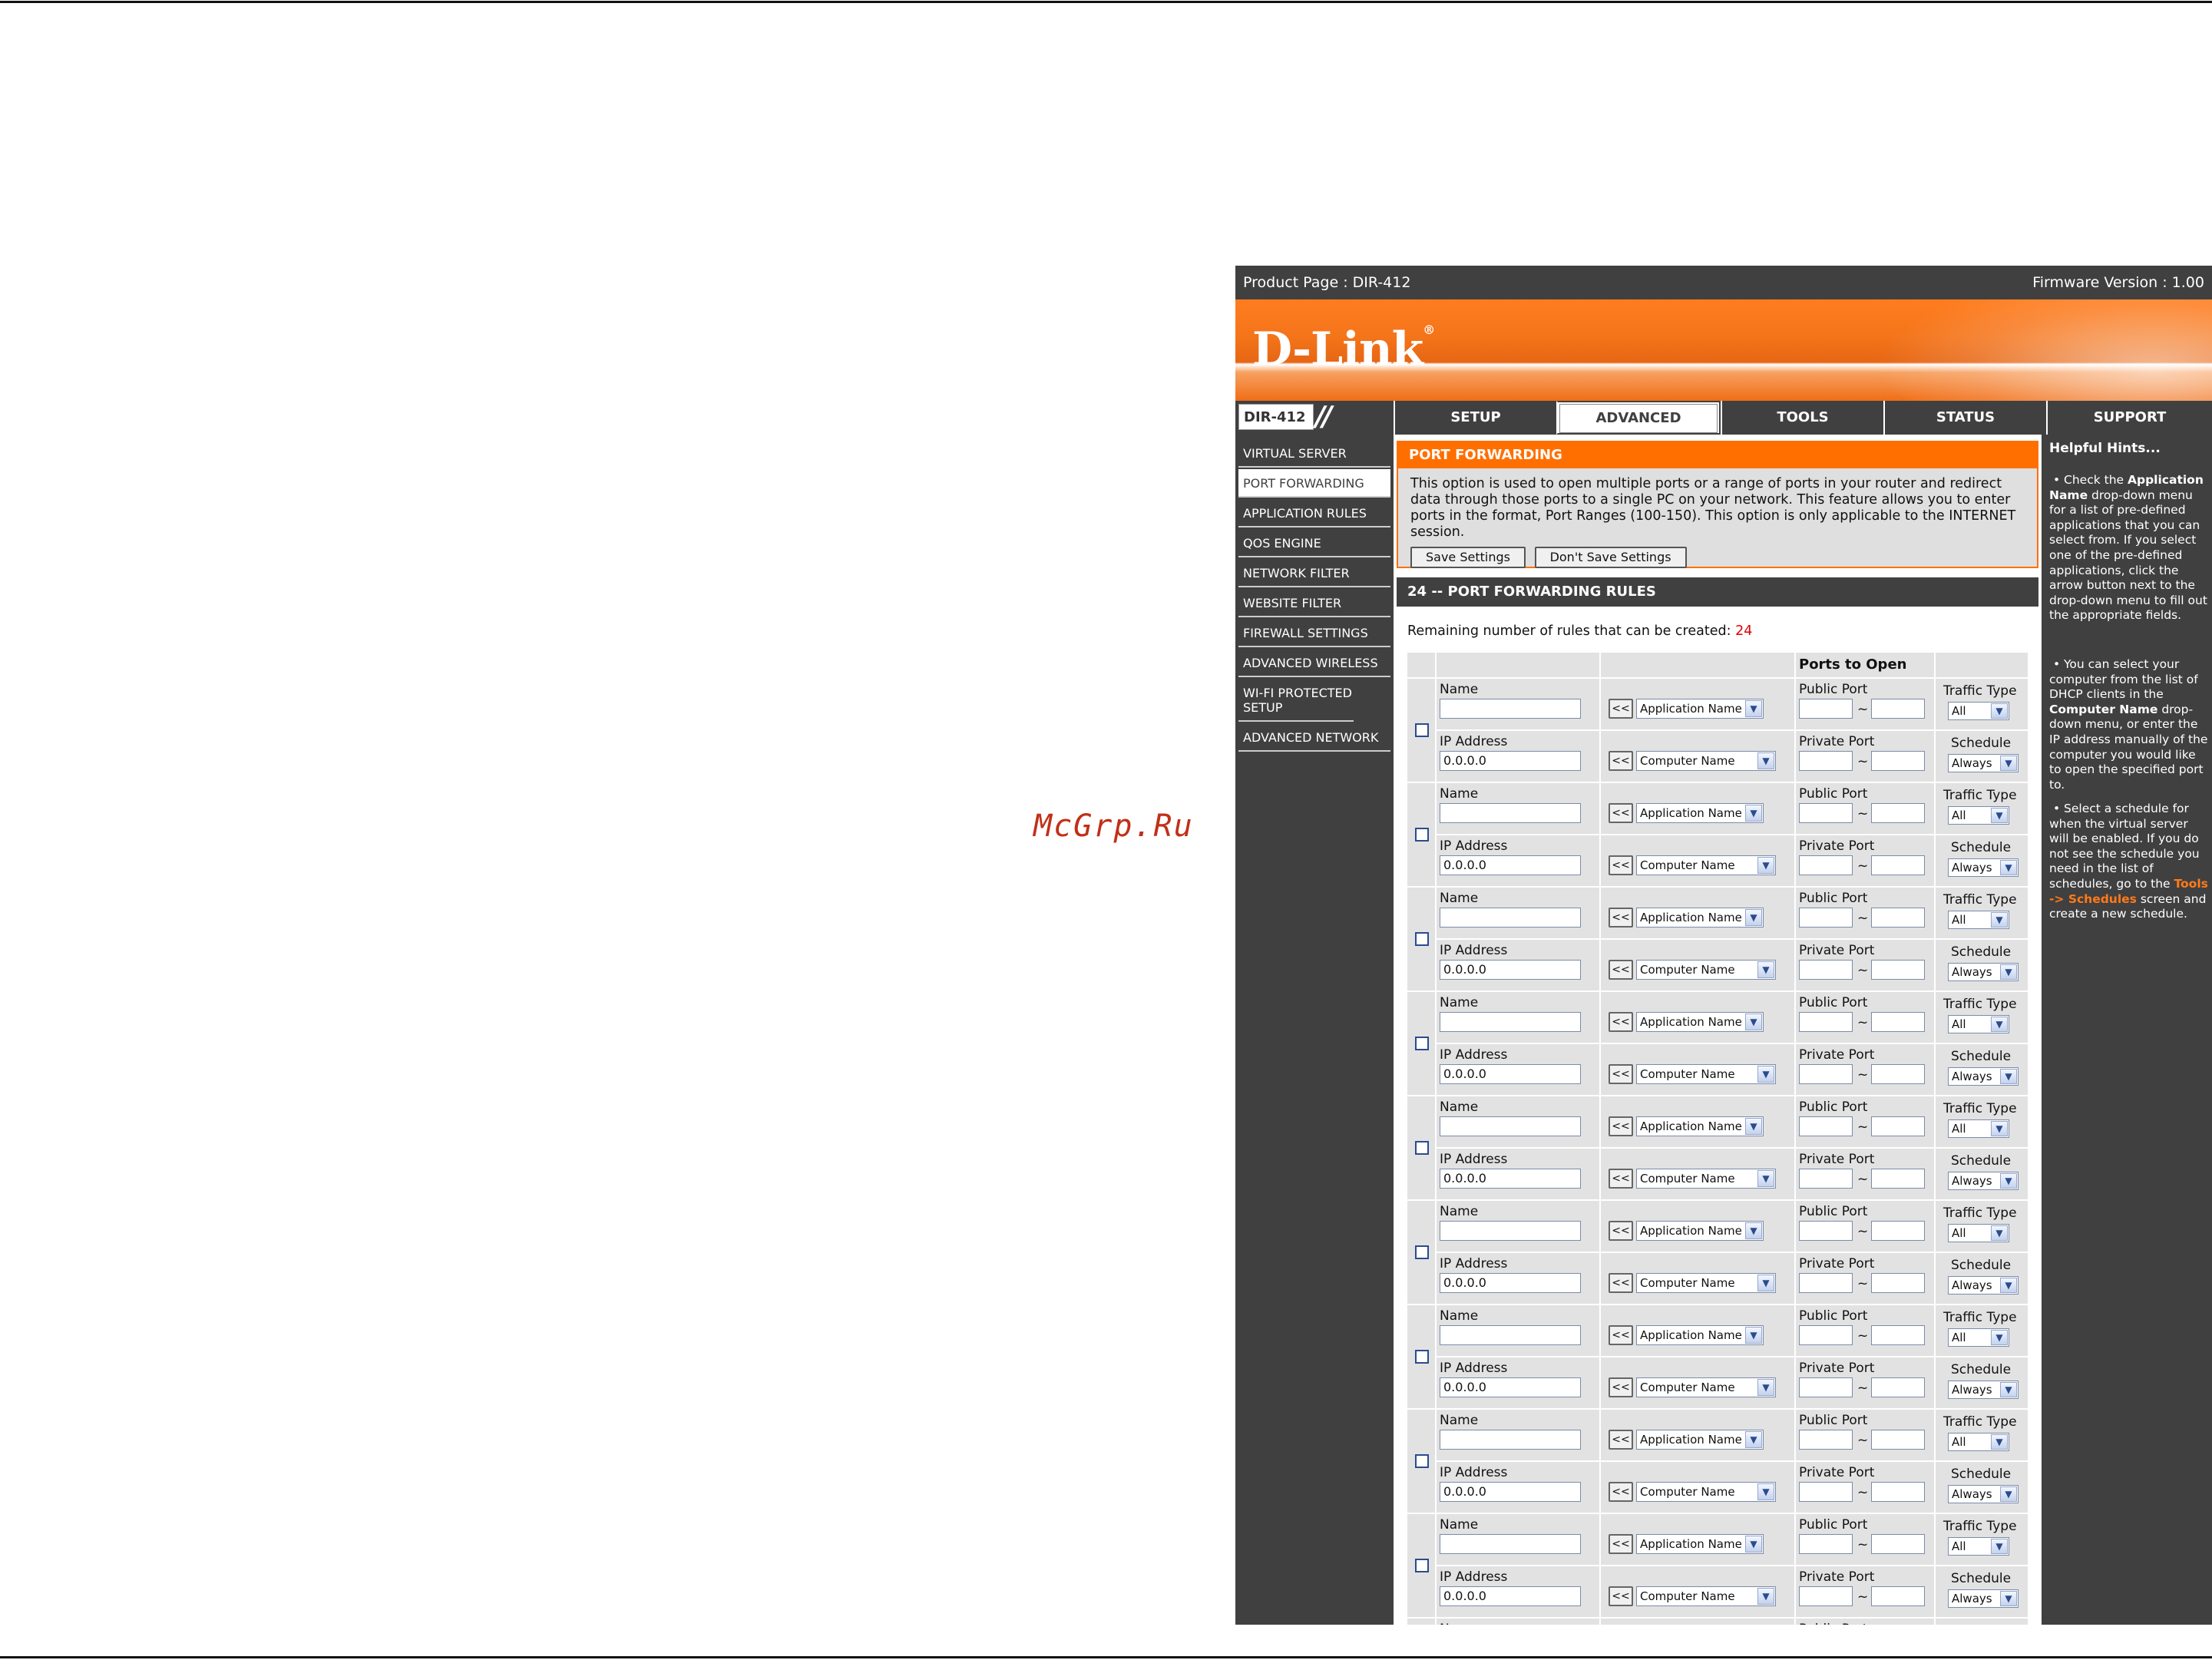 This screenshot has height=1660, width=2212. I want to click on sidebar-item-virtual-server: VIRTUAL SERVER, so click(1314, 453).